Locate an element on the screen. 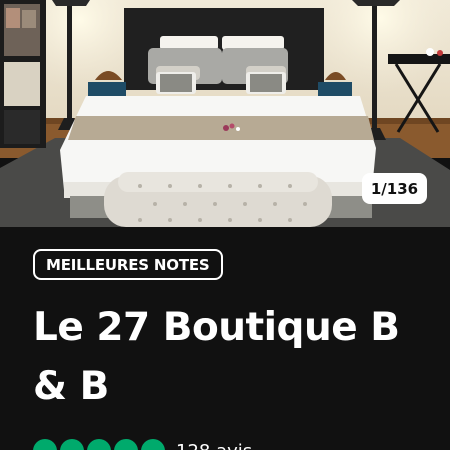  rating-row: 128 avis is located at coordinates (142, 444).